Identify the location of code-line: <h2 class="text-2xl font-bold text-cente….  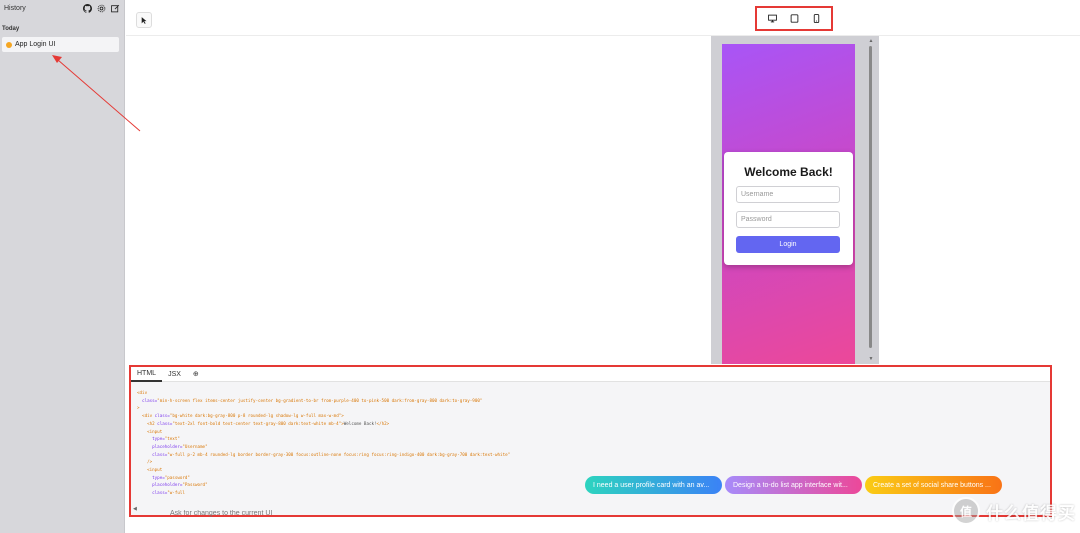
(263, 423).